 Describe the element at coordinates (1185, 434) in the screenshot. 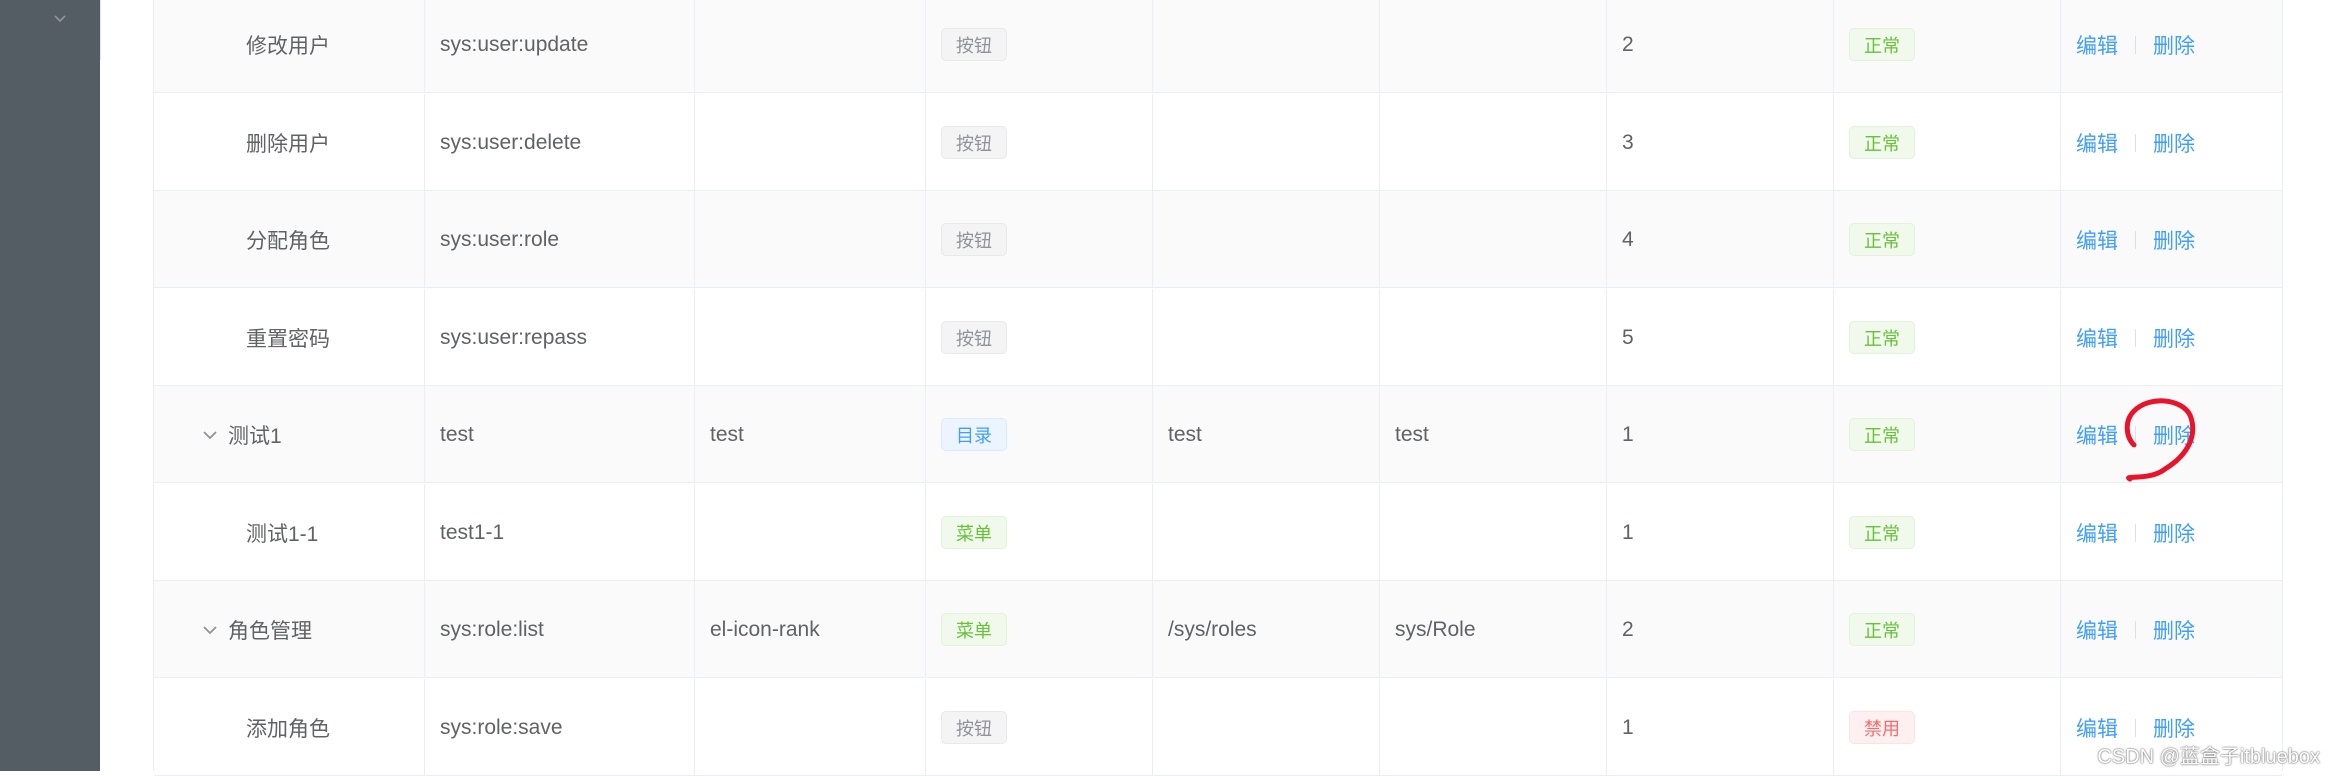

I see `path: test` at that location.